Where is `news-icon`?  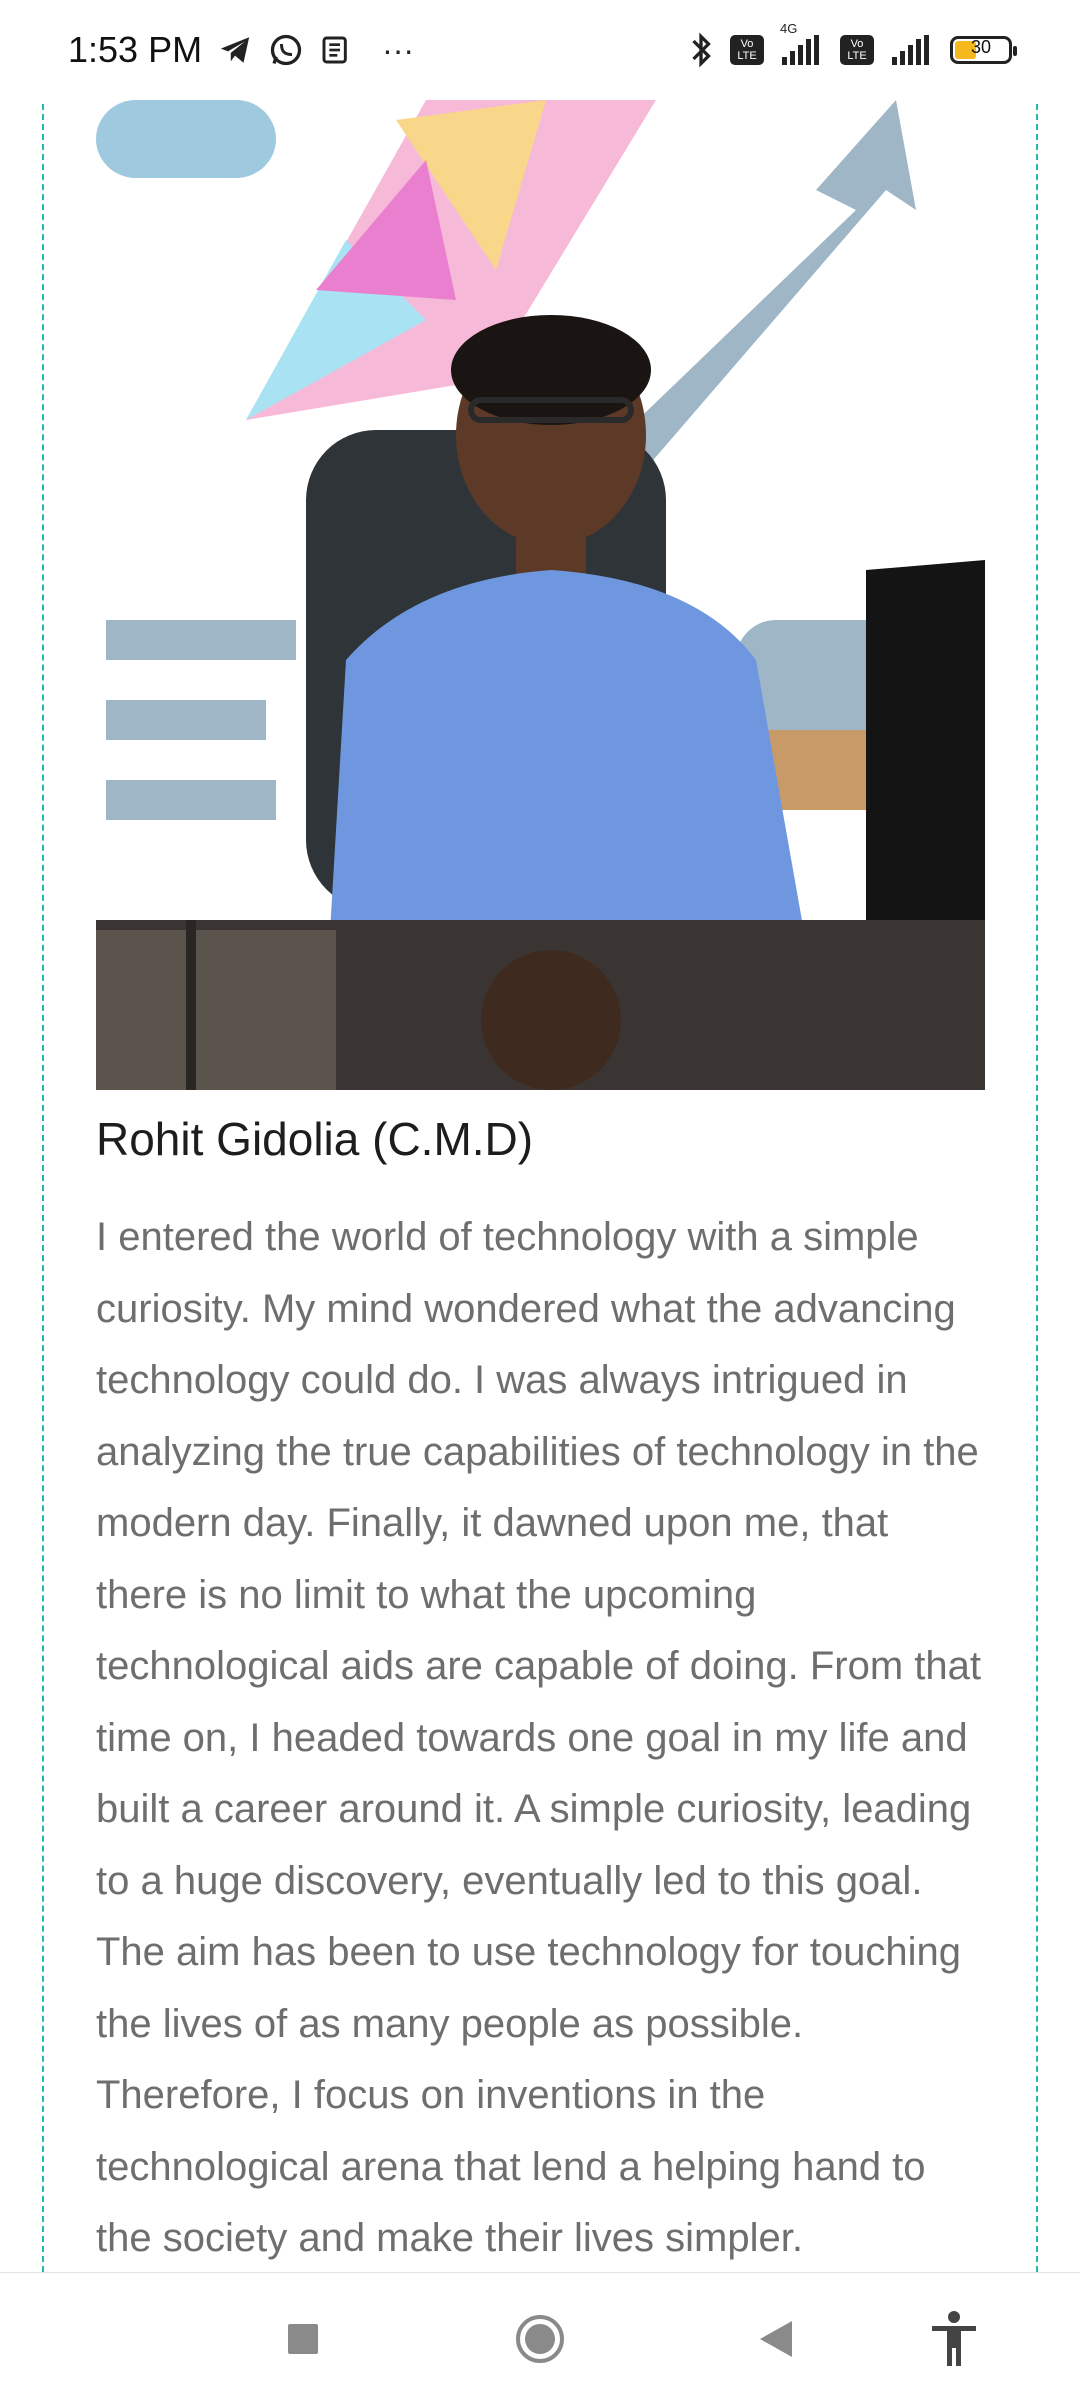
news-icon is located at coordinates (336, 50).